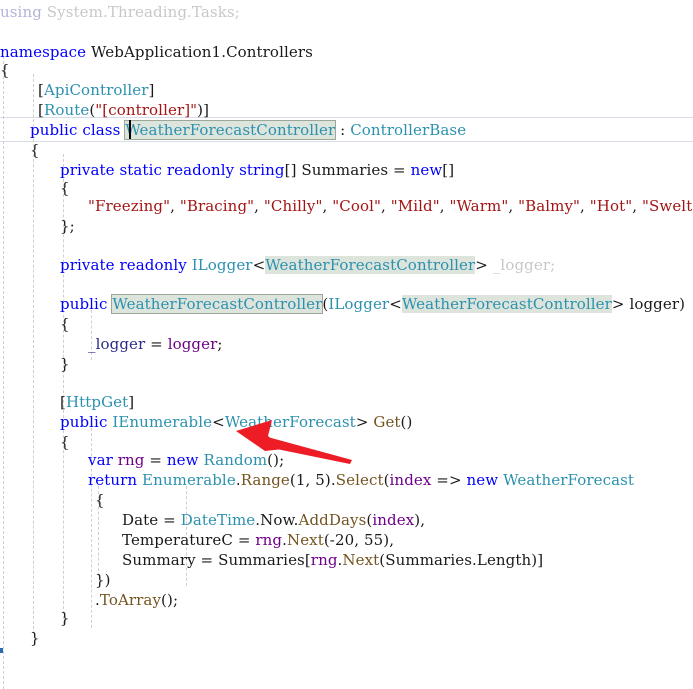 The height and width of the screenshot is (689, 693). What do you see at coordinates (192, 344) in the screenshot?
I see `code-token: logger` at bounding box center [192, 344].